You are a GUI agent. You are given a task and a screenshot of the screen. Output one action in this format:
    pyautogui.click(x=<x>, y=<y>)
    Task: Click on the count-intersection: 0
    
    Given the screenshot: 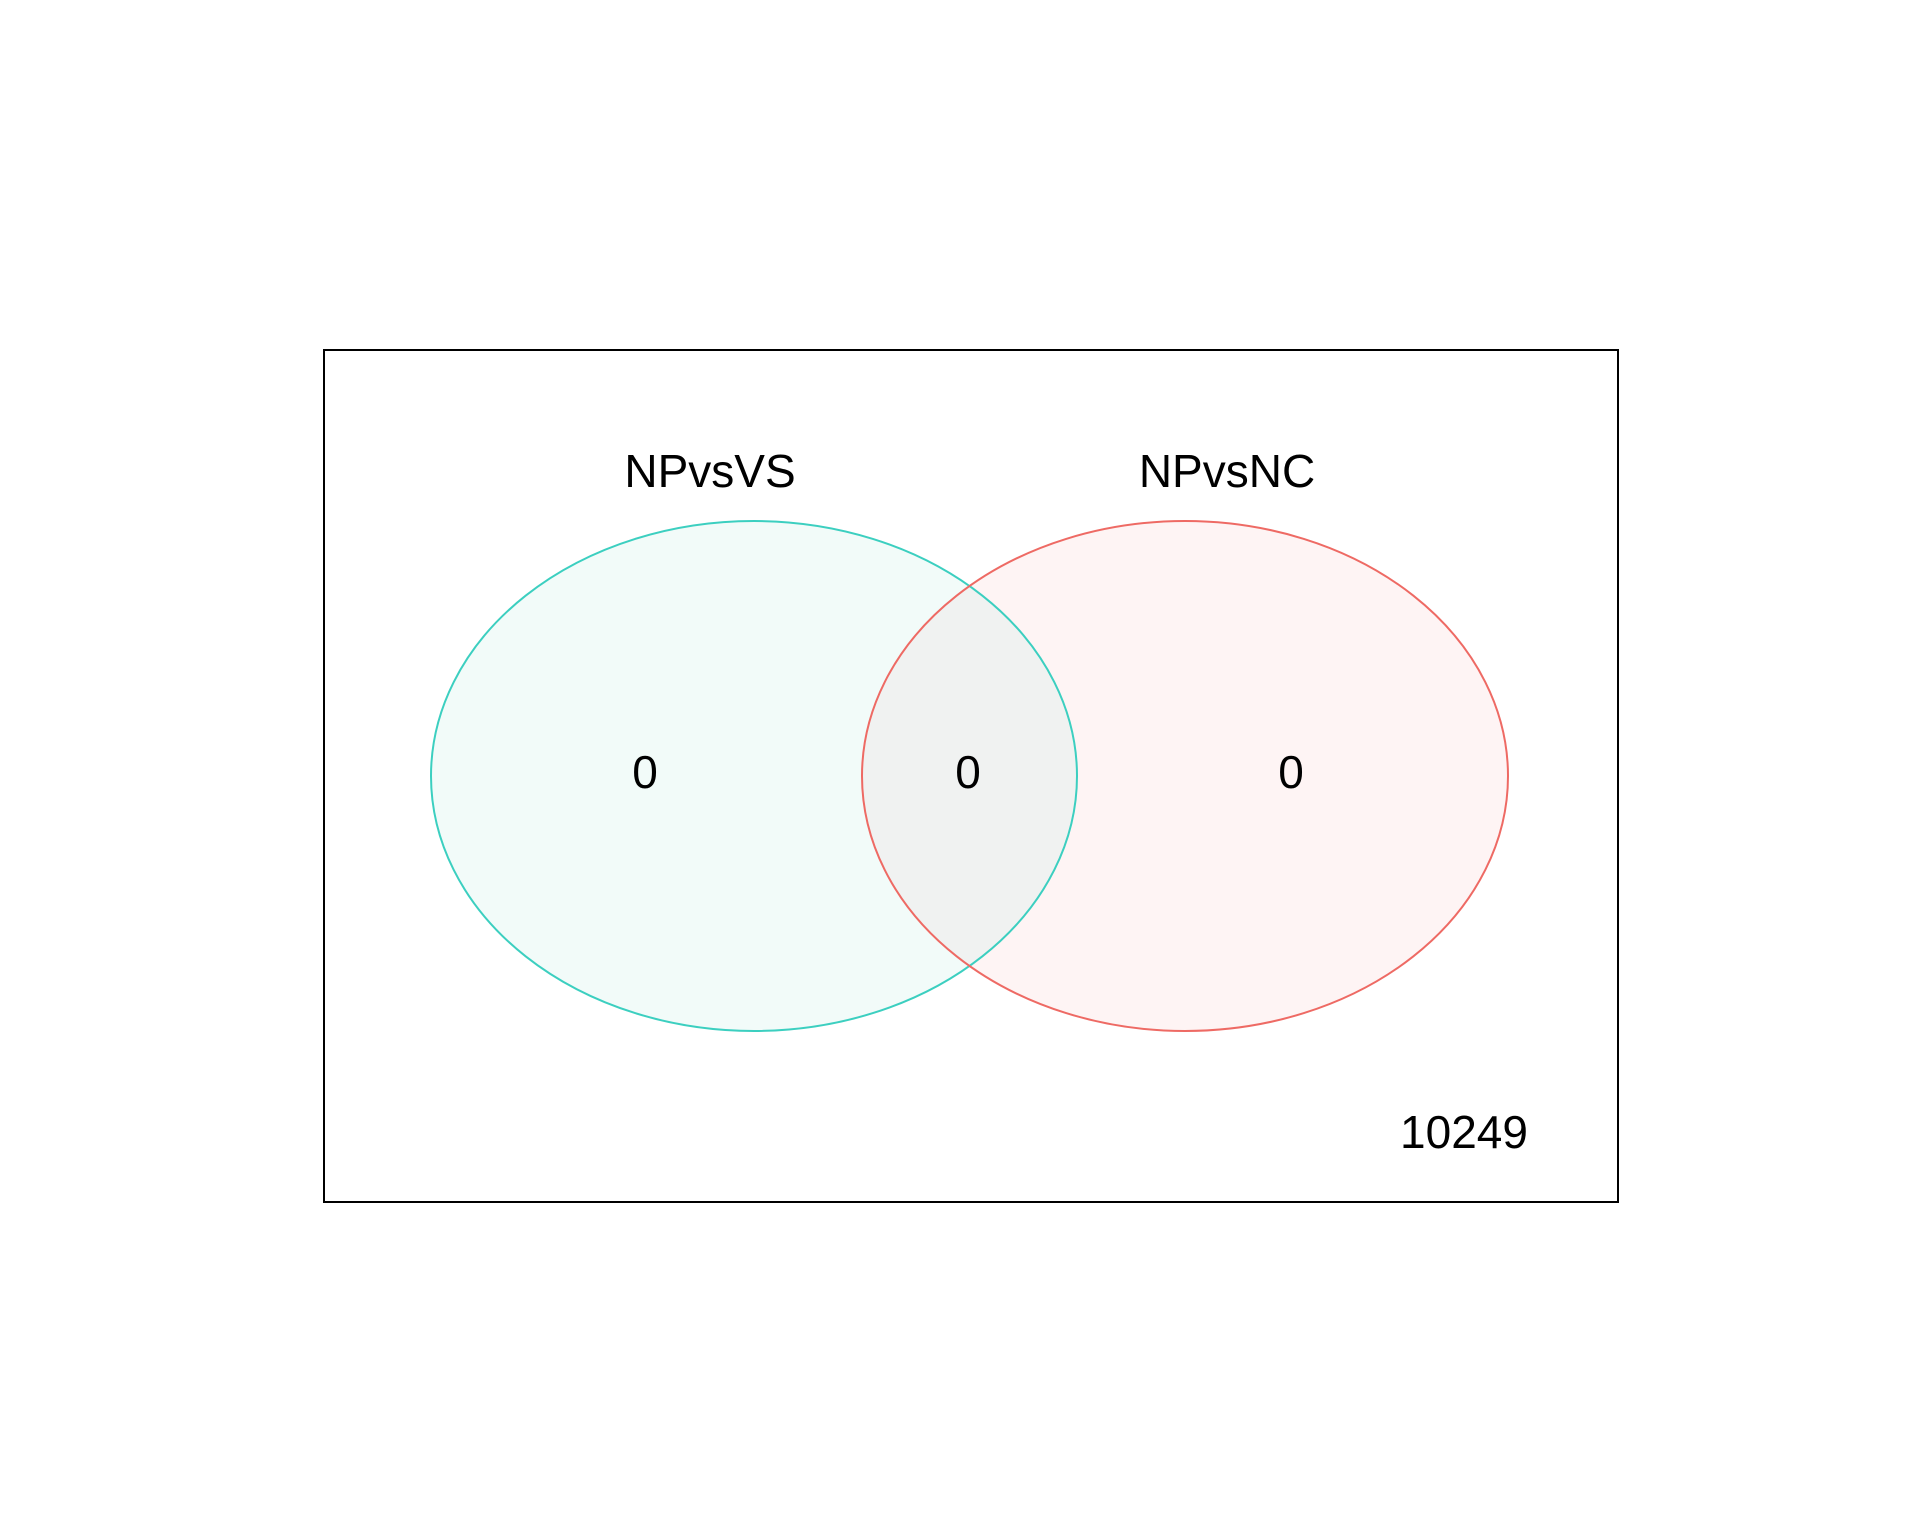 What is the action you would take?
    pyautogui.click(x=968, y=772)
    